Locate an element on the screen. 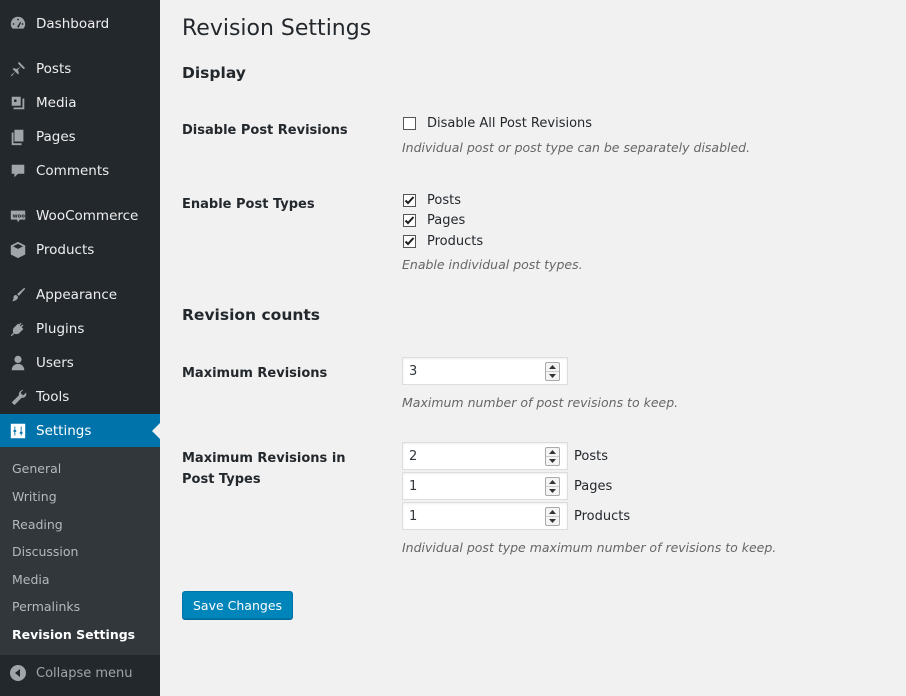 The width and height of the screenshot is (906, 696). post-type-option-posts: Posts is located at coordinates (432, 200).